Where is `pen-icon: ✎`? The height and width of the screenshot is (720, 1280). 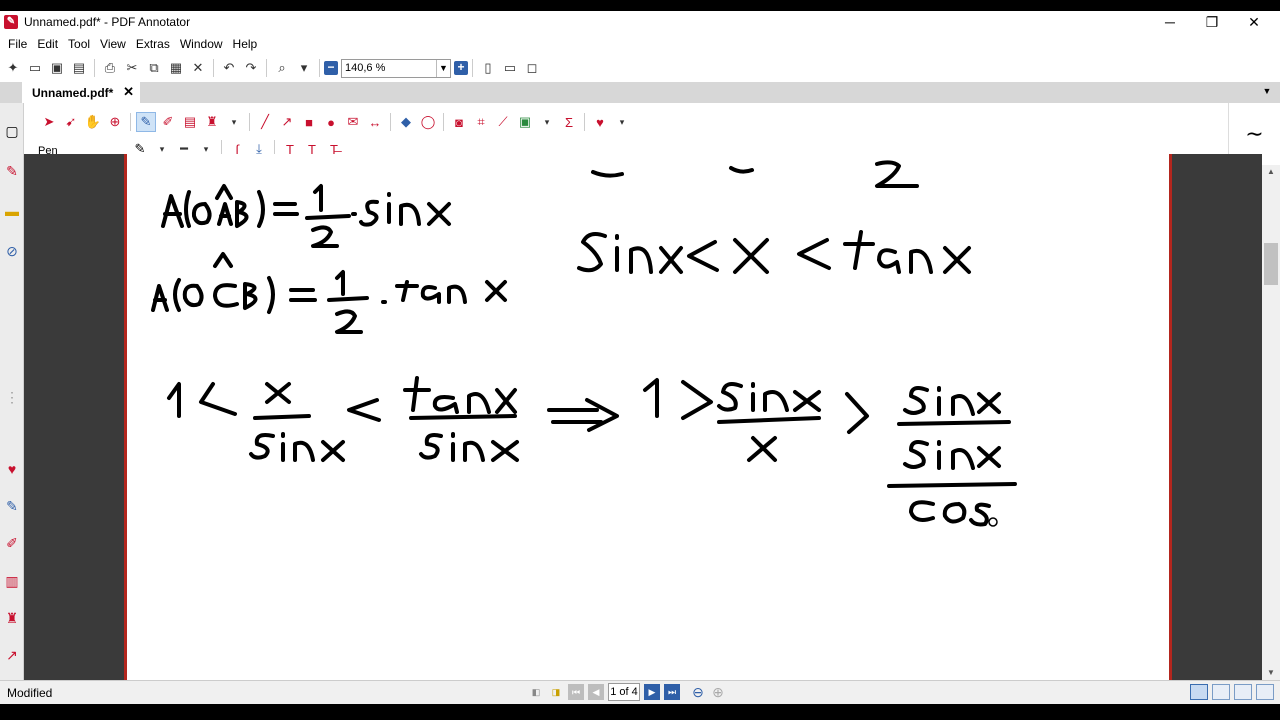 pen-icon: ✎ is located at coordinates (146, 122).